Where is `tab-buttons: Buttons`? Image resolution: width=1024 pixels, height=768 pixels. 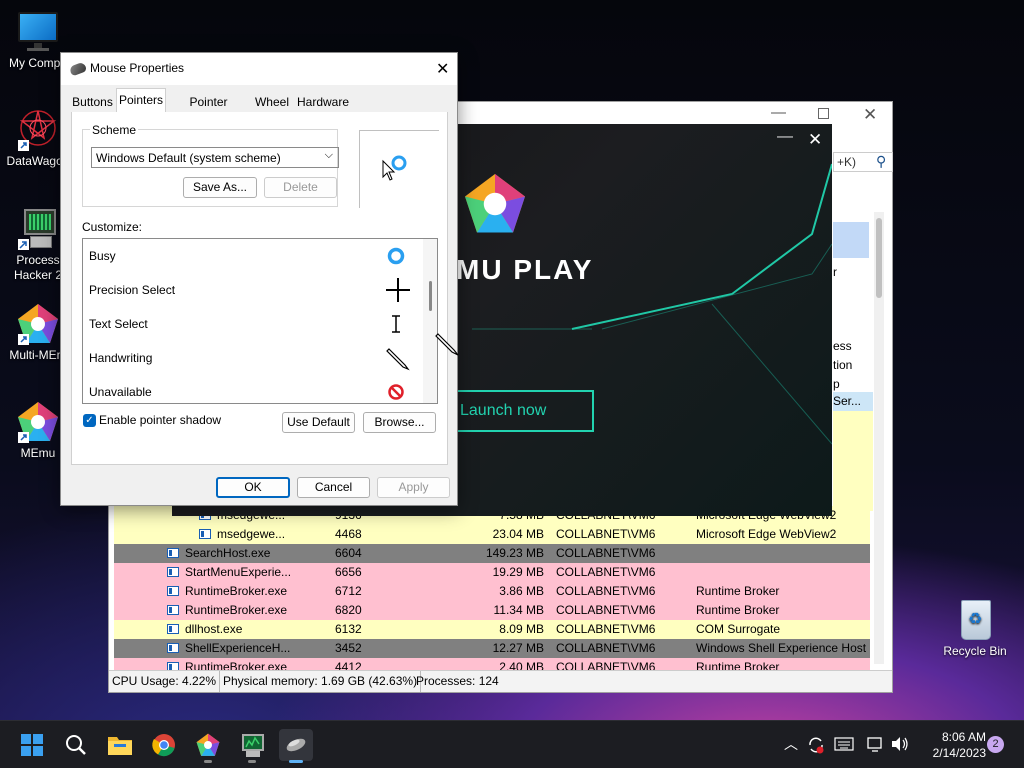 tab-buttons: Buttons is located at coordinates (92, 101).